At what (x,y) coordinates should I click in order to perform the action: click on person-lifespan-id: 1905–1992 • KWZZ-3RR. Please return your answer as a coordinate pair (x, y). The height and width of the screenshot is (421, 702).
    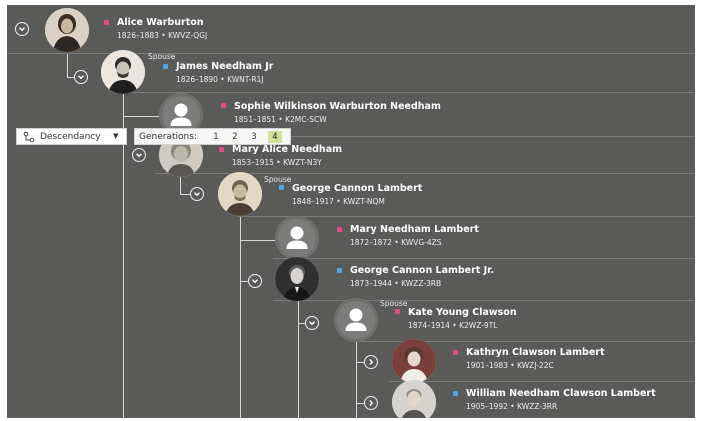
    Looking at the image, I should click on (512, 406).